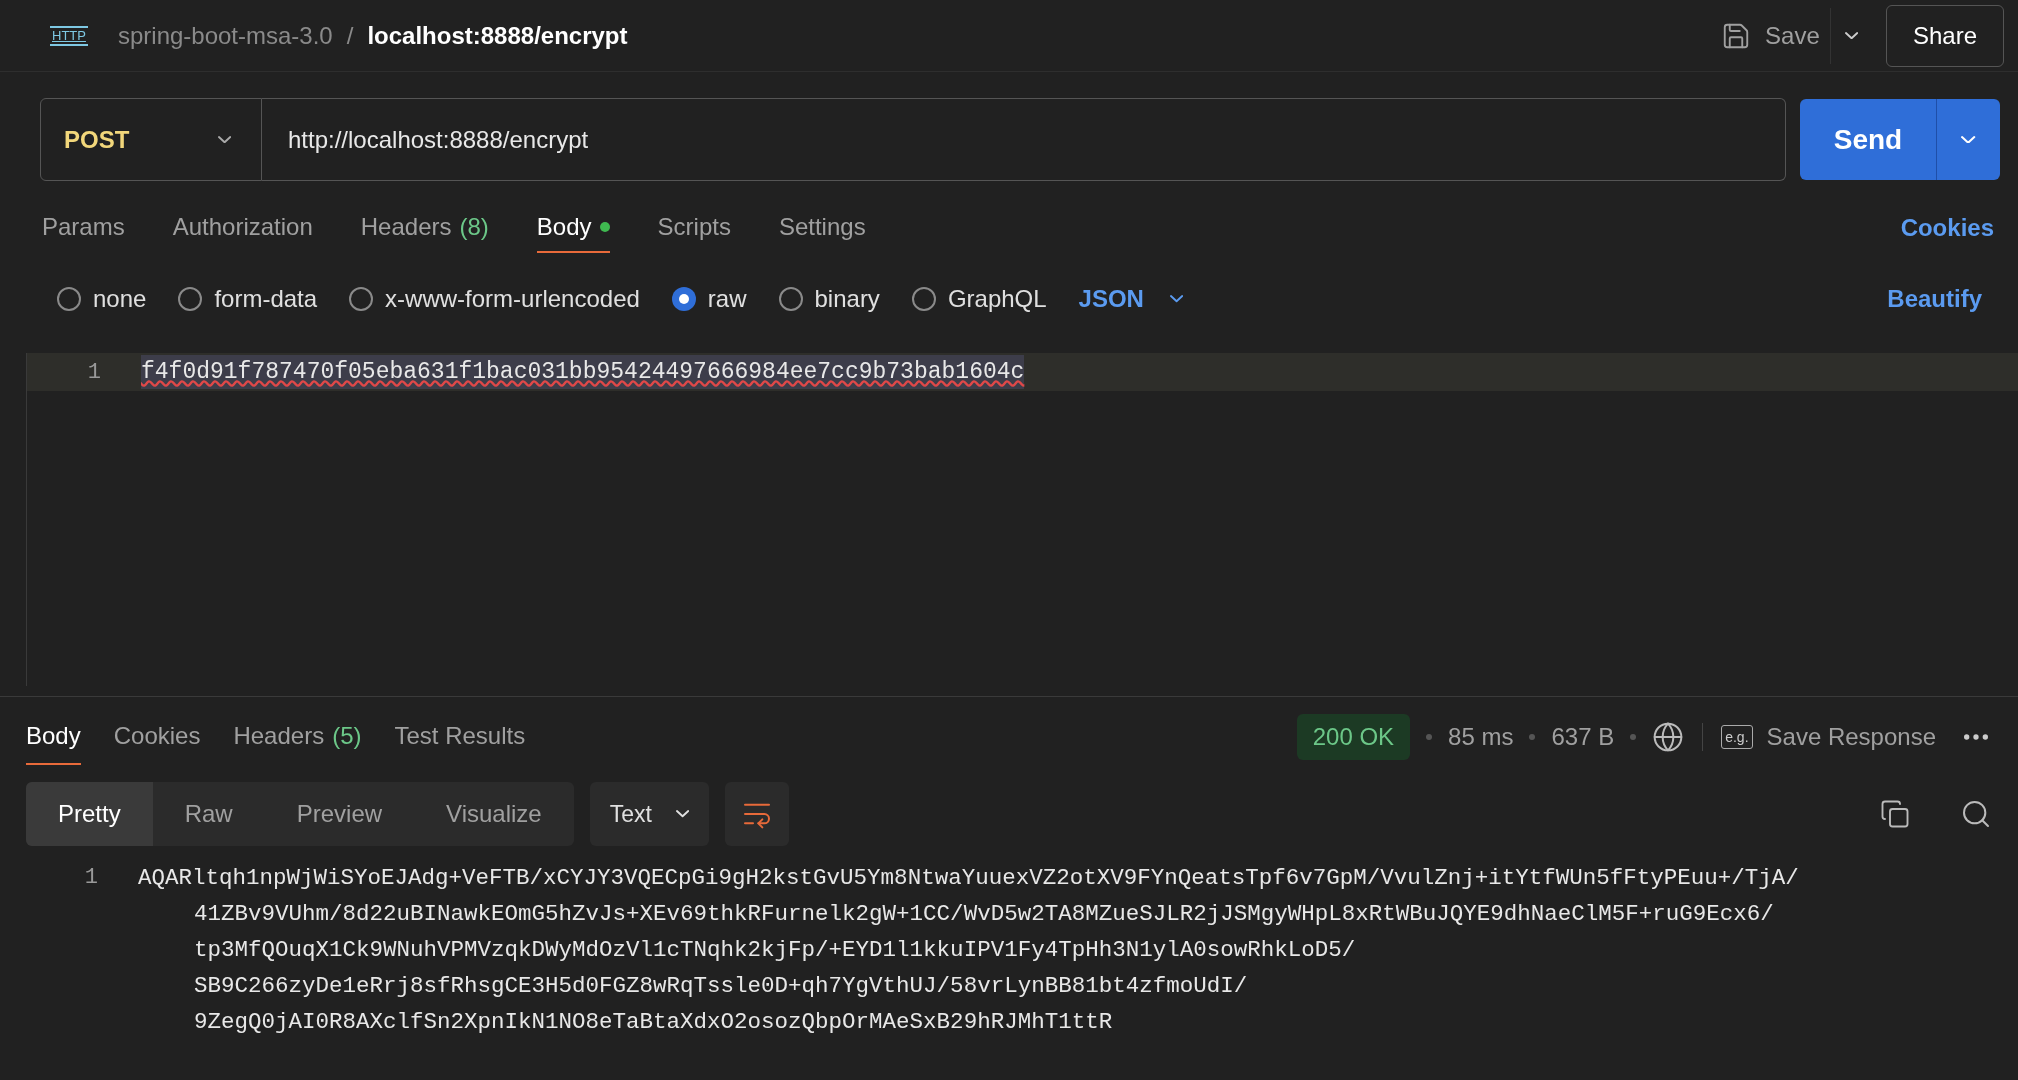  I want to click on copy-icon, so click(1895, 814).